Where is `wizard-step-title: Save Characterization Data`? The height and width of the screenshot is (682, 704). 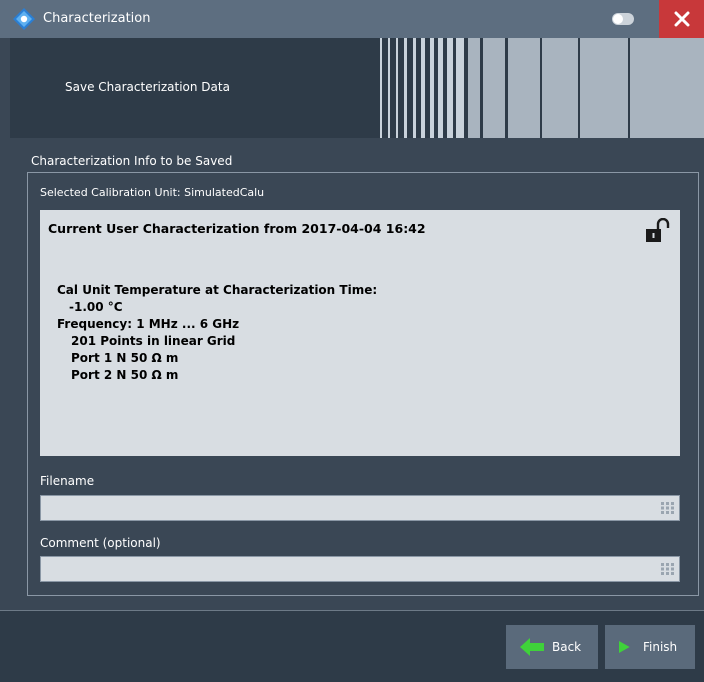 wizard-step-title: Save Characterization Data is located at coordinates (147, 87).